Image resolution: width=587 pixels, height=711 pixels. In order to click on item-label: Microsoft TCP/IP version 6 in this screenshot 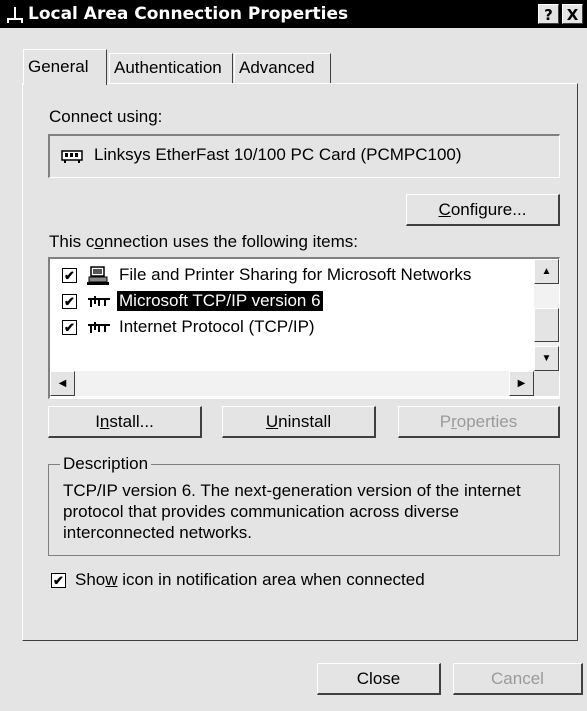, I will do `click(220, 301)`.